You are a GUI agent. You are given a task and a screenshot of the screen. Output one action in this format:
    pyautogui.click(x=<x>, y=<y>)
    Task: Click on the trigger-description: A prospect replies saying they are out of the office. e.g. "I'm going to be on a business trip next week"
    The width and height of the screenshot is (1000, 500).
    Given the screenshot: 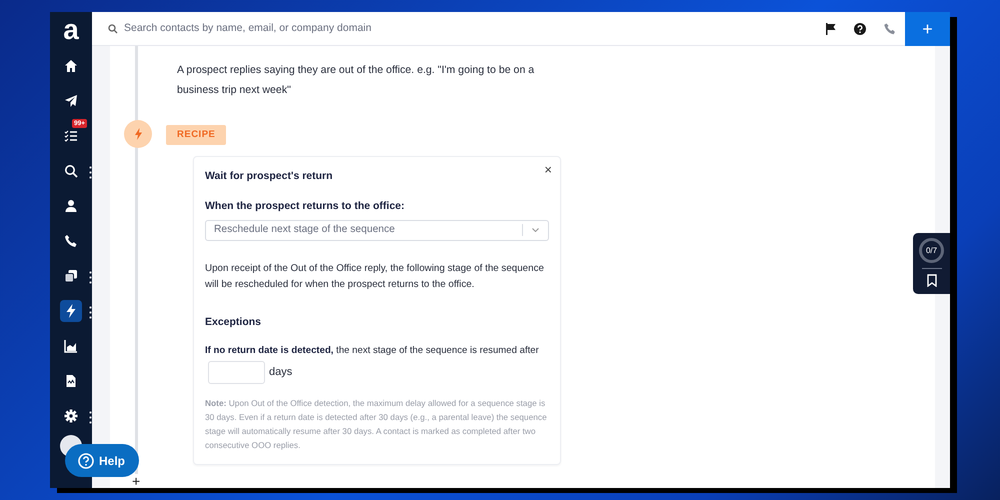 What is the action you would take?
    pyautogui.click(x=356, y=80)
    